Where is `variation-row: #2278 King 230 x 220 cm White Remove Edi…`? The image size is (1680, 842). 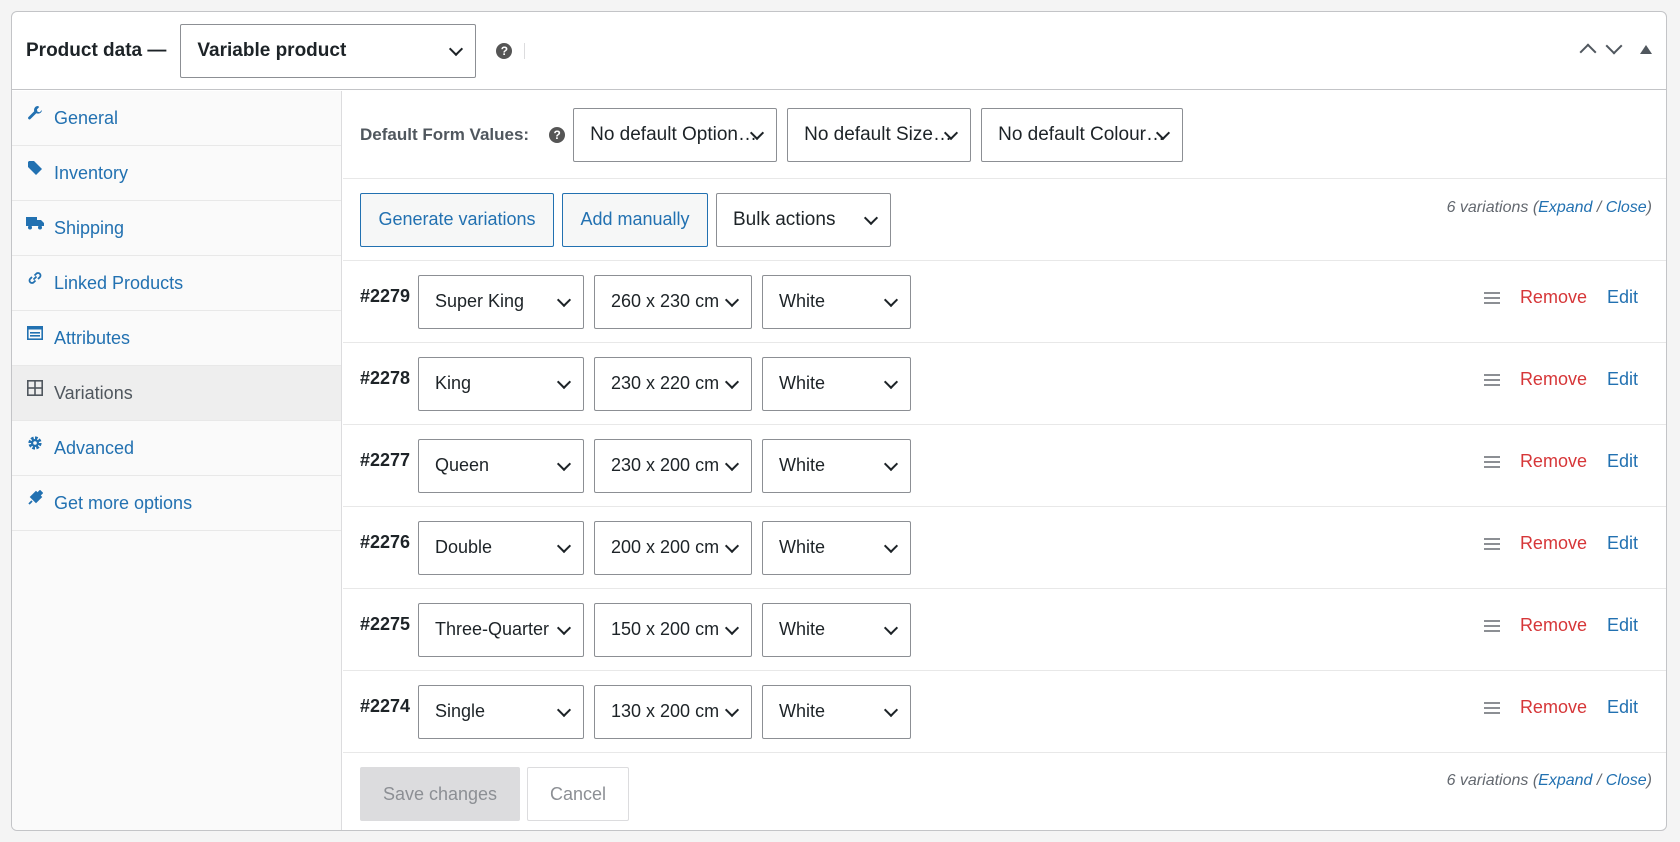
variation-row: #2278 King 230 x 220 cm White Remove Edi… is located at coordinates (1004, 384).